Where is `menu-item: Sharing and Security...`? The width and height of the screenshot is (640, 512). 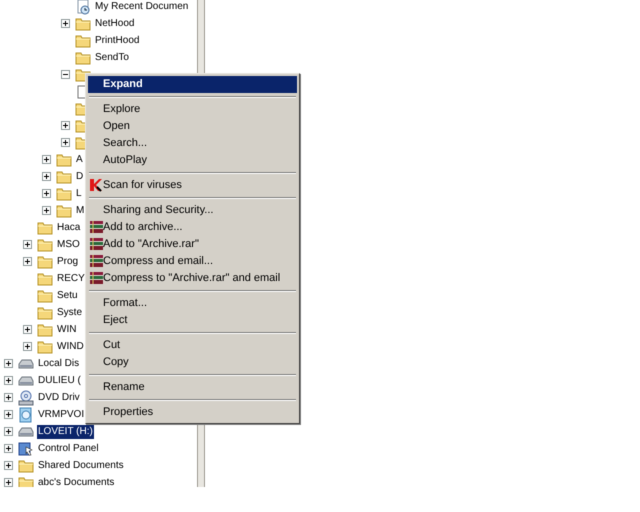
menu-item: Sharing and Security... is located at coordinates (192, 210).